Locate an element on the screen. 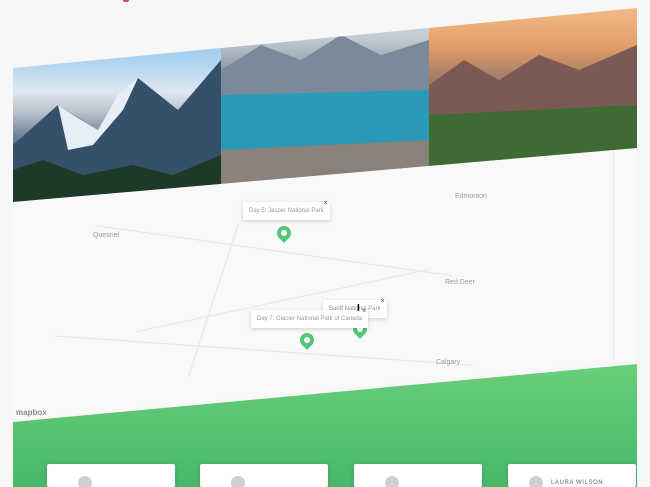 Image resolution: width=650 pixels, height=487 pixels. map-popup-glacier: Day 7: Glacier National Park of Canada × is located at coordinates (310, 318).